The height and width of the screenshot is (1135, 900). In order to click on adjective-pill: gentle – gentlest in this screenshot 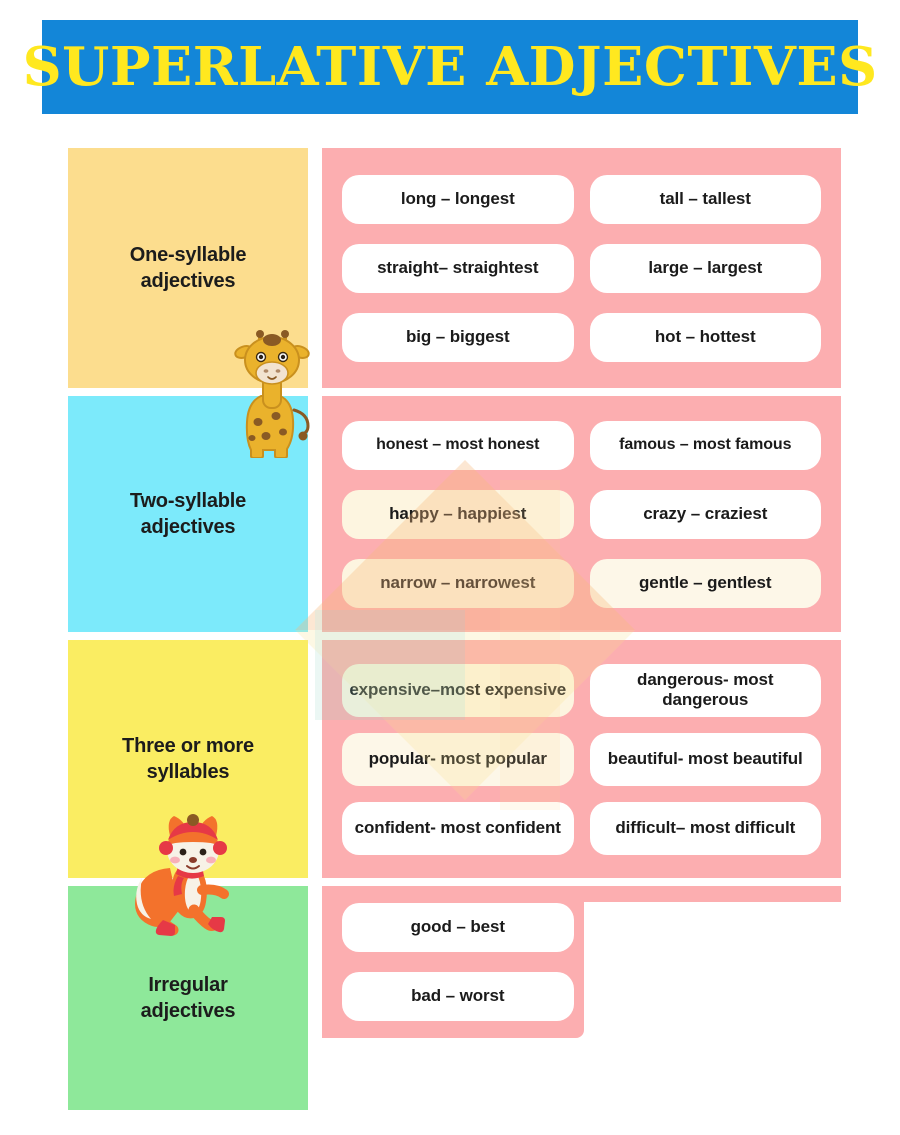, I will do `click(706, 583)`.